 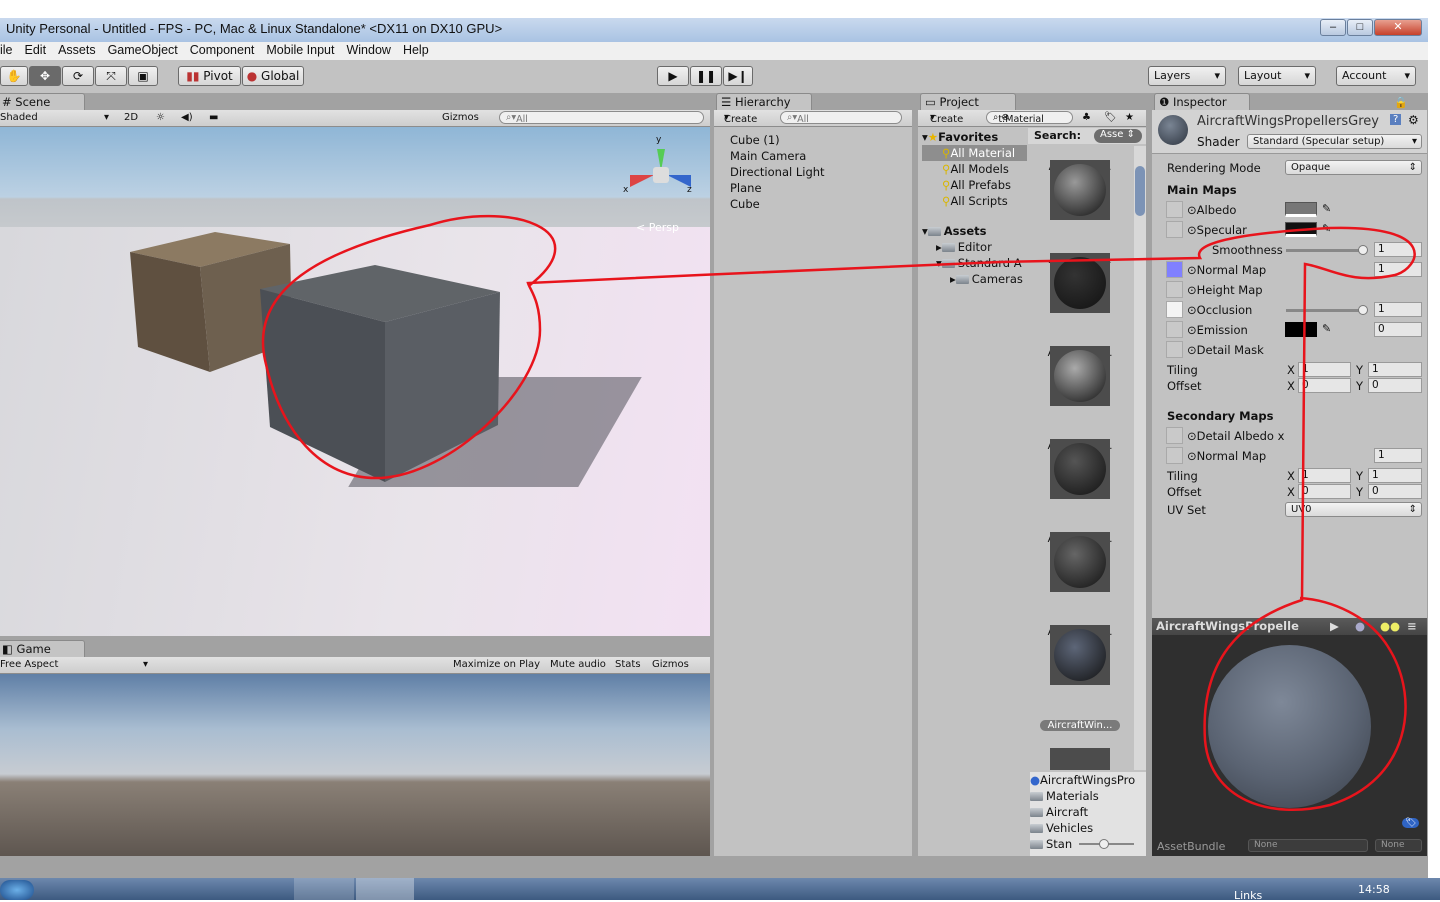 I want to click on specular-color-swatch, so click(x=1301, y=229).